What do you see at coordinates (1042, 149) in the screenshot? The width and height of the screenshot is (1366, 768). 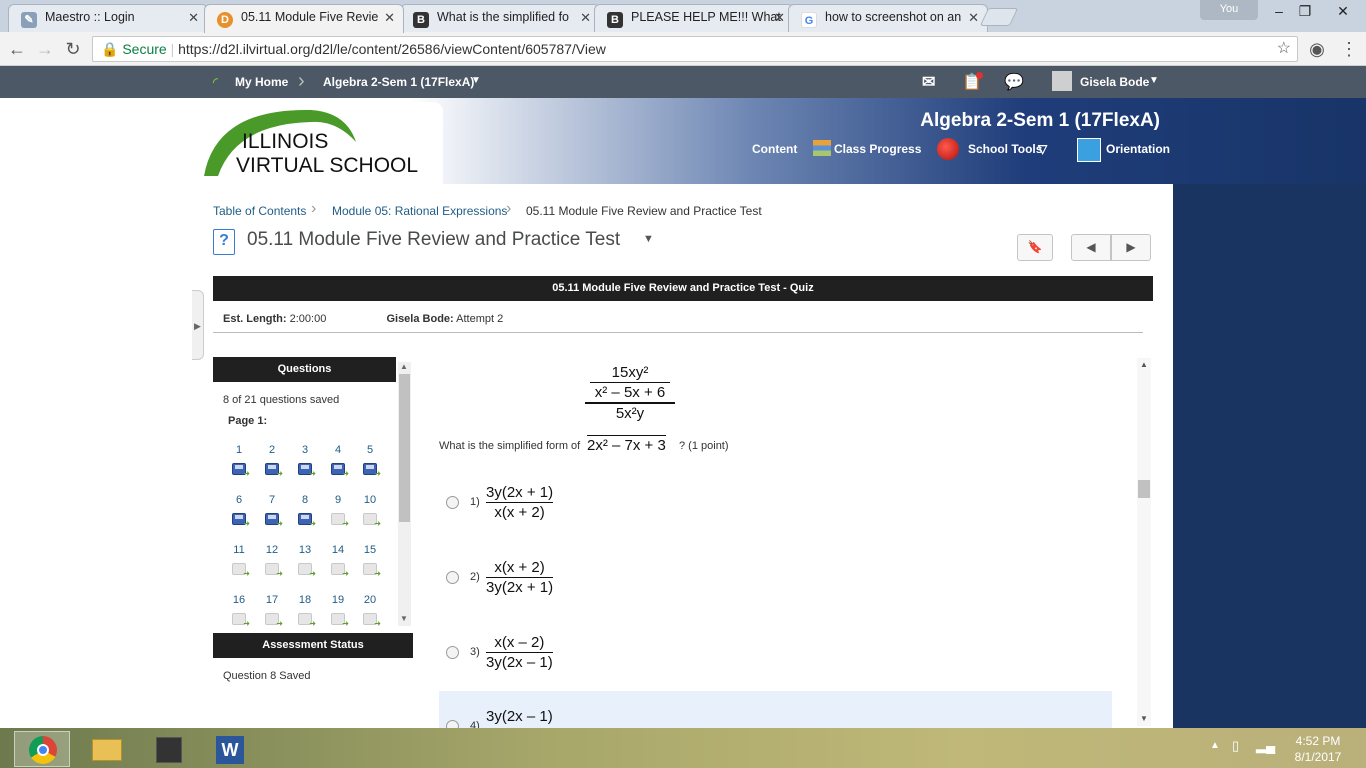 I see `chevron-down-icon: ▽` at bounding box center [1042, 149].